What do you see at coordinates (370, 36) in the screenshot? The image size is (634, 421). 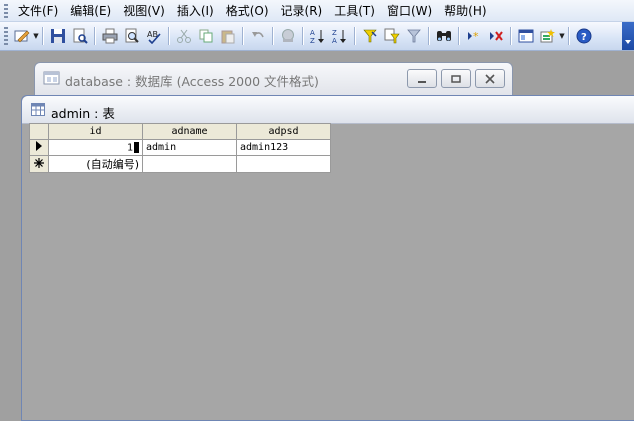 I see `filter-by-selection-icon` at bounding box center [370, 36].